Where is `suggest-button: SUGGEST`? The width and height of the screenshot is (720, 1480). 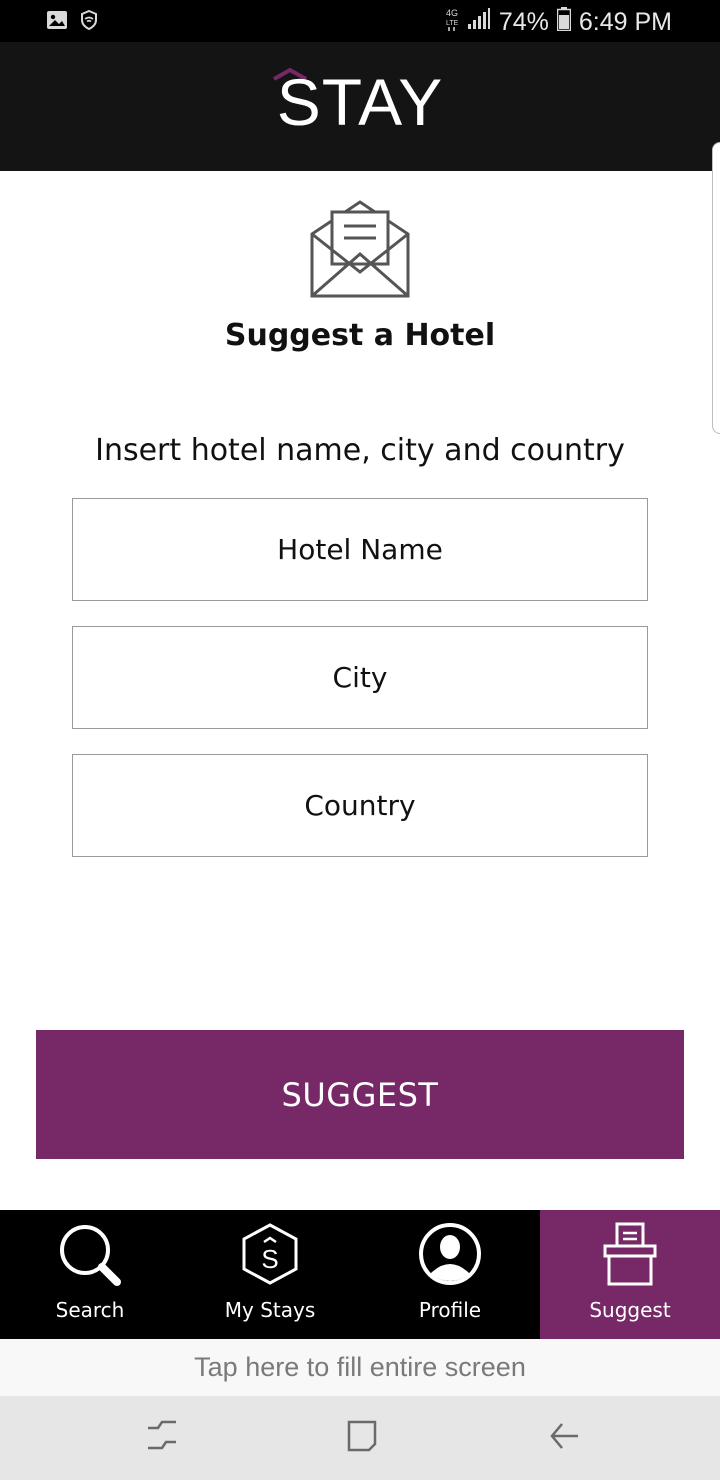 suggest-button: SUGGEST is located at coordinates (360, 1094).